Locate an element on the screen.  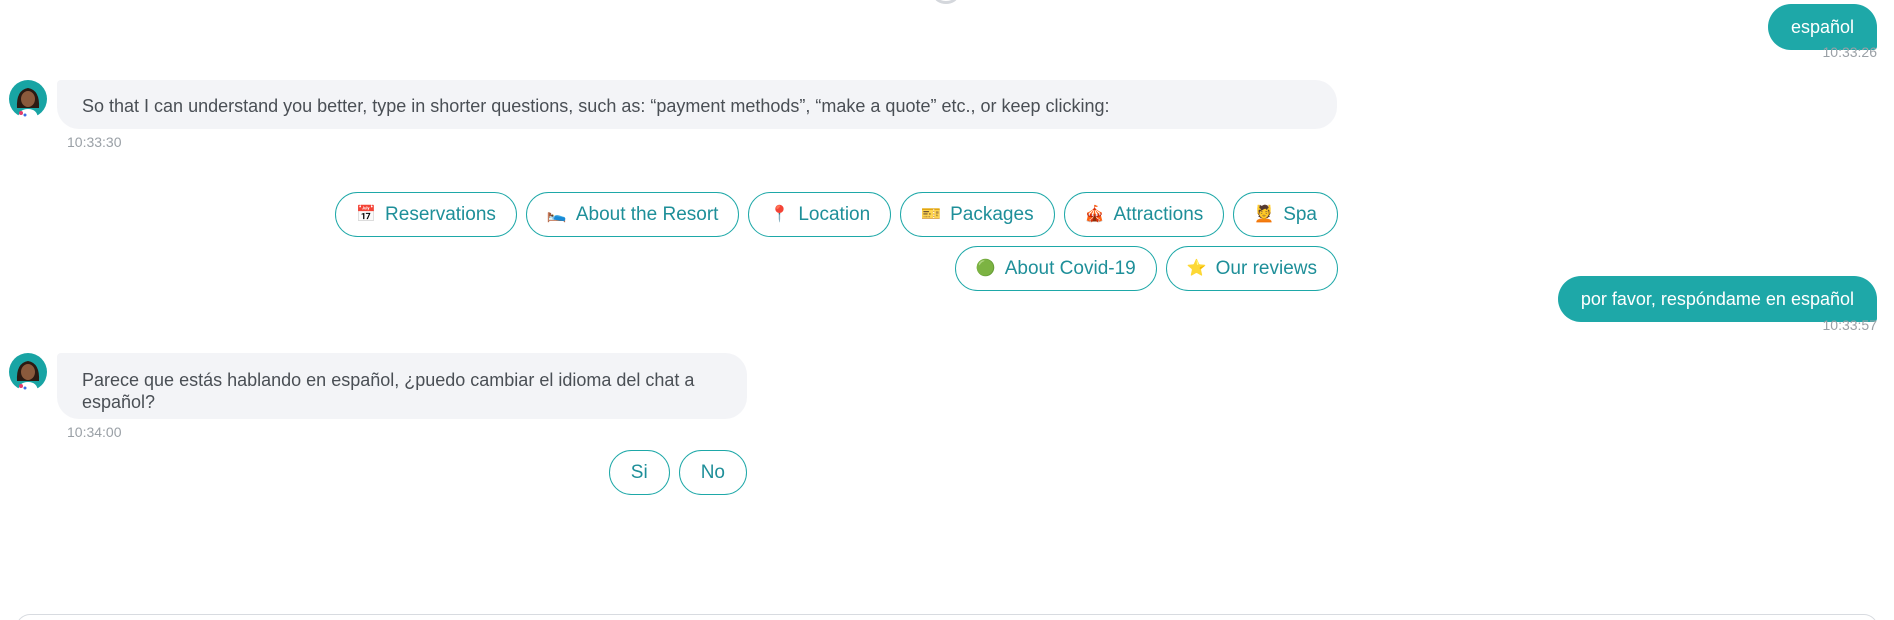
quick-reply-attractions-button: 🎪 Attractions is located at coordinates (1144, 214).